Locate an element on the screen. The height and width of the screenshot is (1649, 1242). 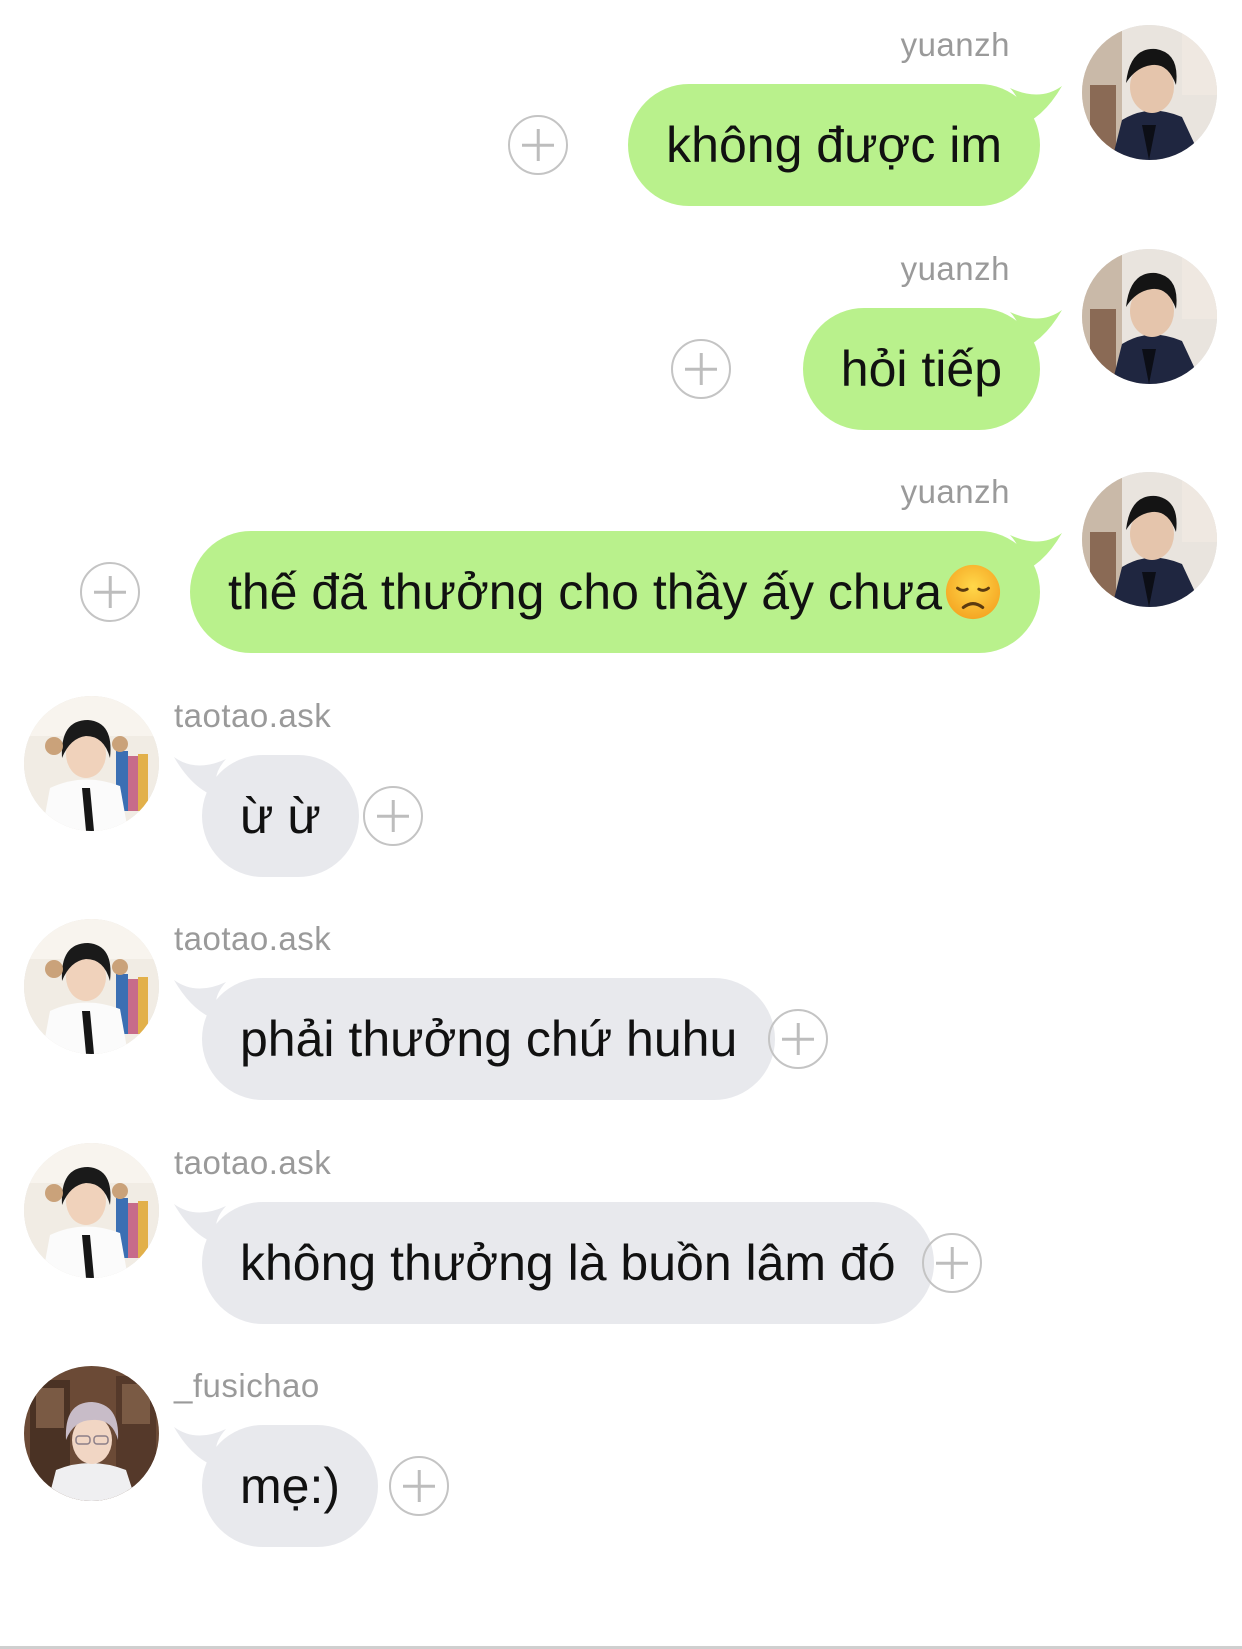
message-text: mẹ:) is located at coordinates (290, 1486).